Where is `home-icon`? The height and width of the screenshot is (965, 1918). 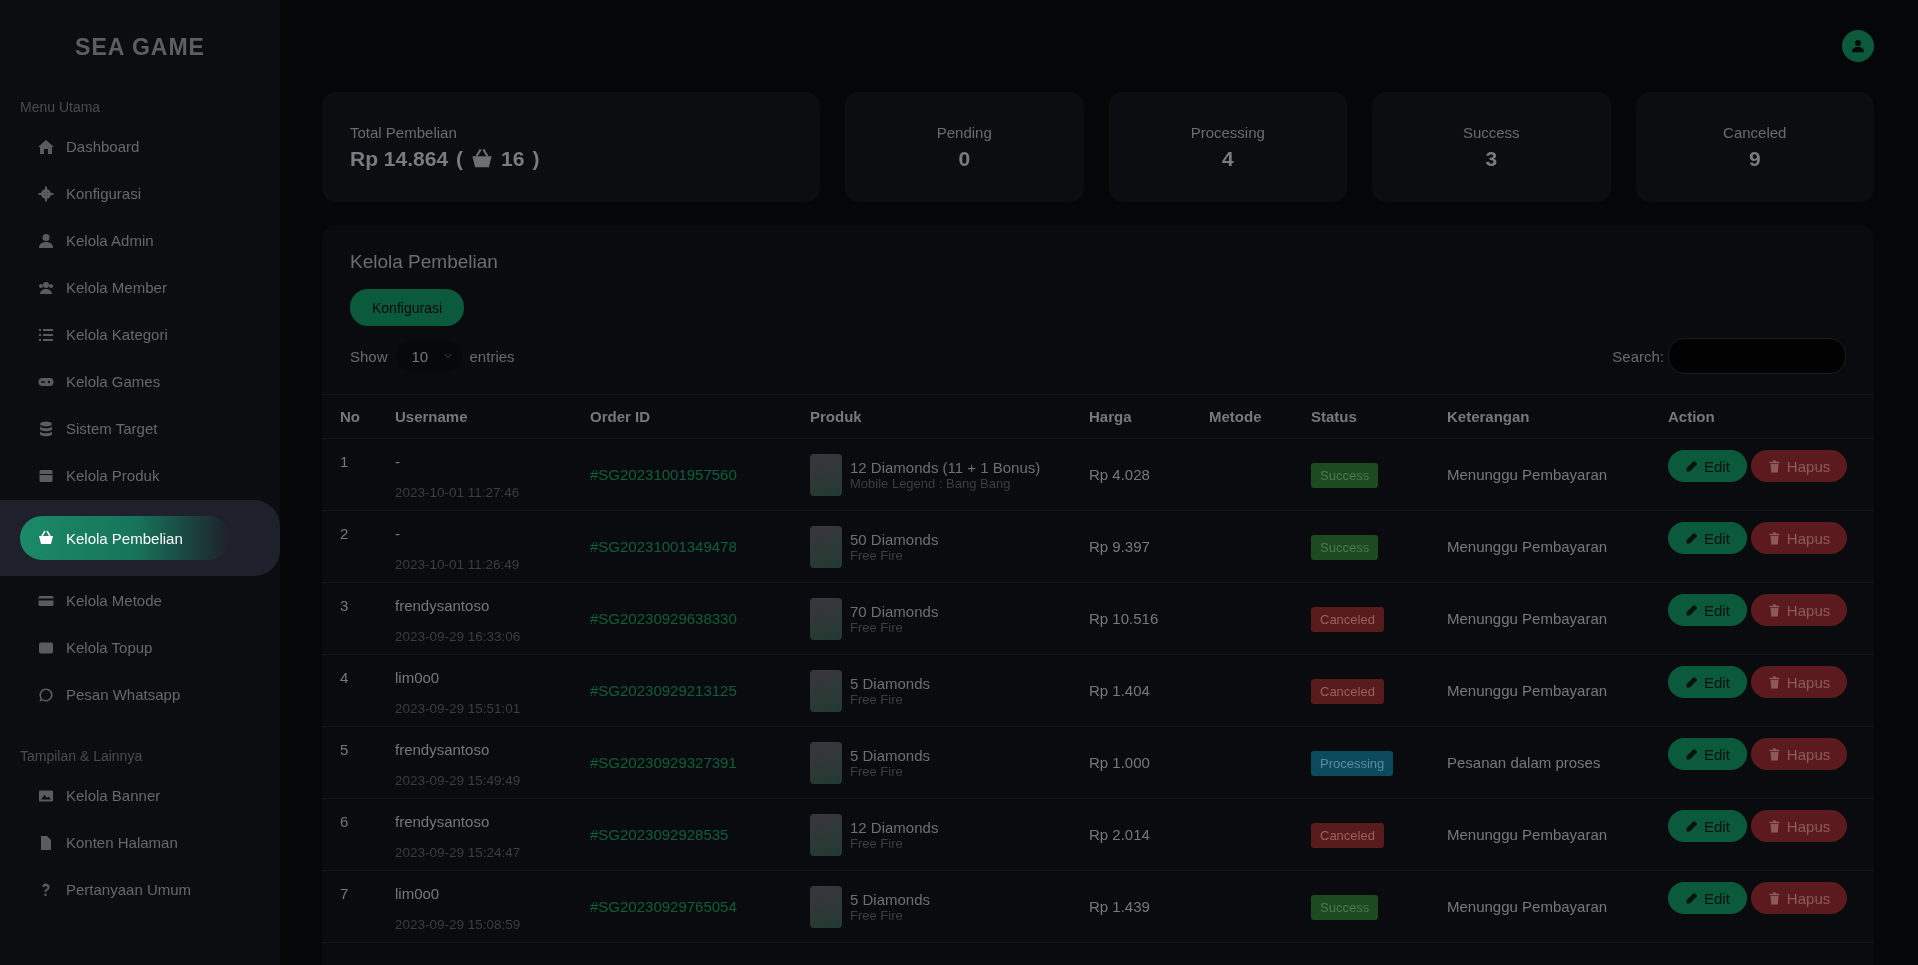 home-icon is located at coordinates (46, 146).